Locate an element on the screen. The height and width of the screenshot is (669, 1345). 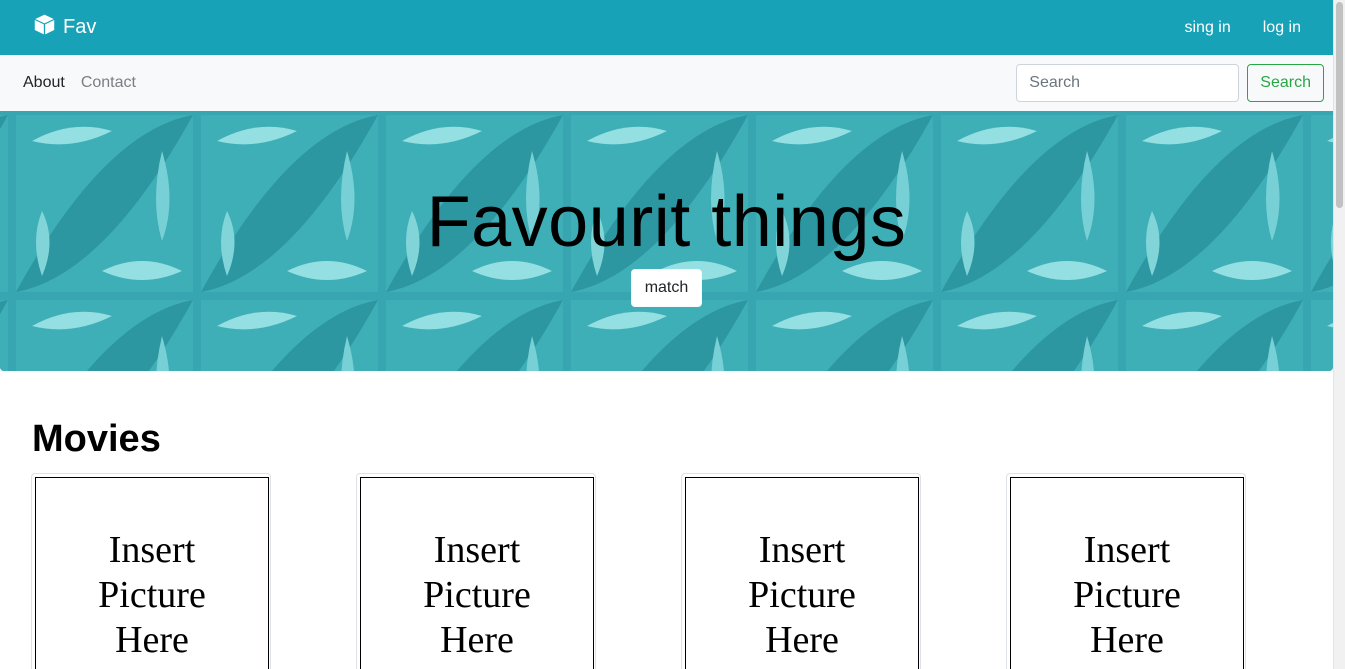
nav-link-about: About is located at coordinates (44, 83).